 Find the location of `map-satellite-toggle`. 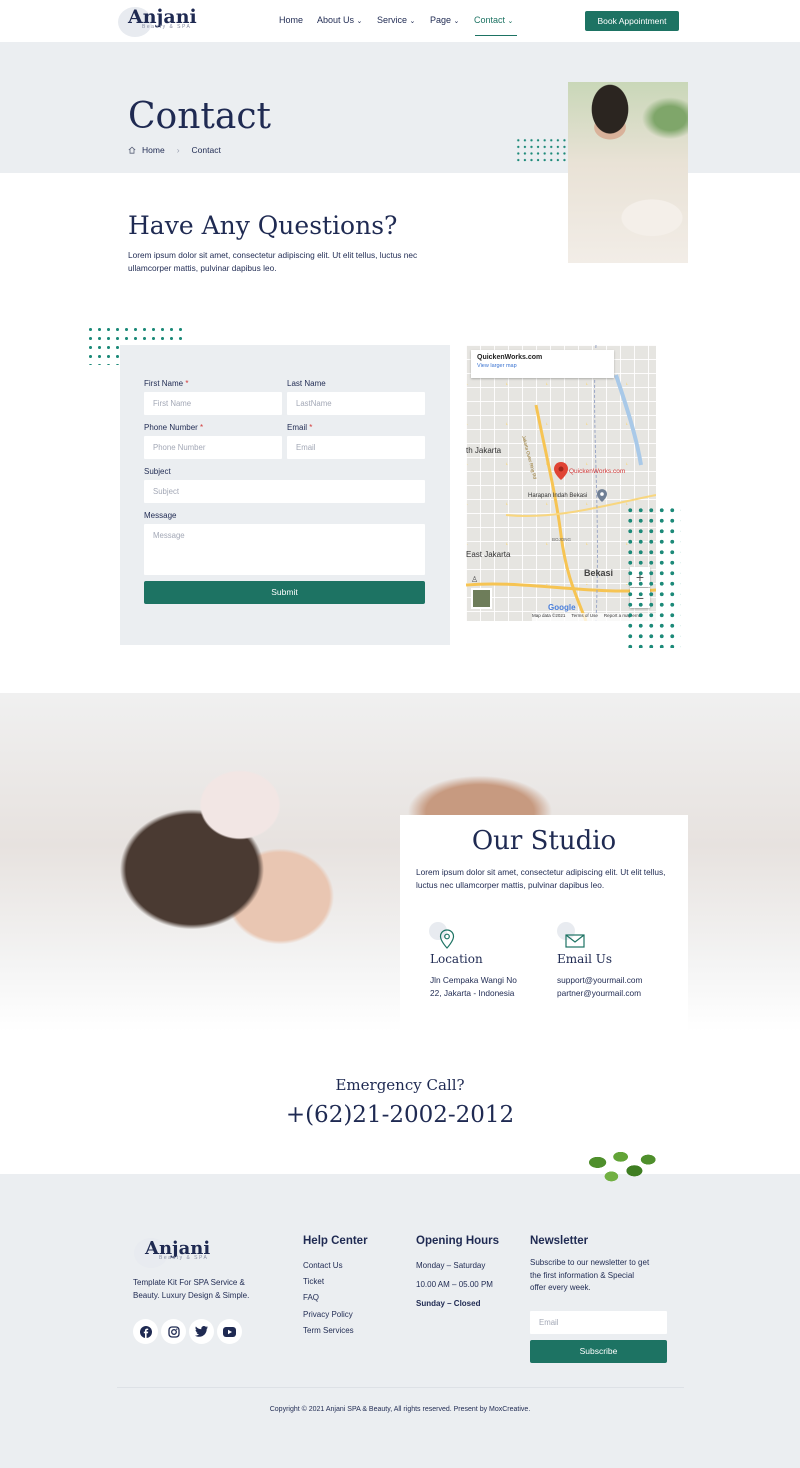

map-satellite-toggle is located at coordinates (481, 598).